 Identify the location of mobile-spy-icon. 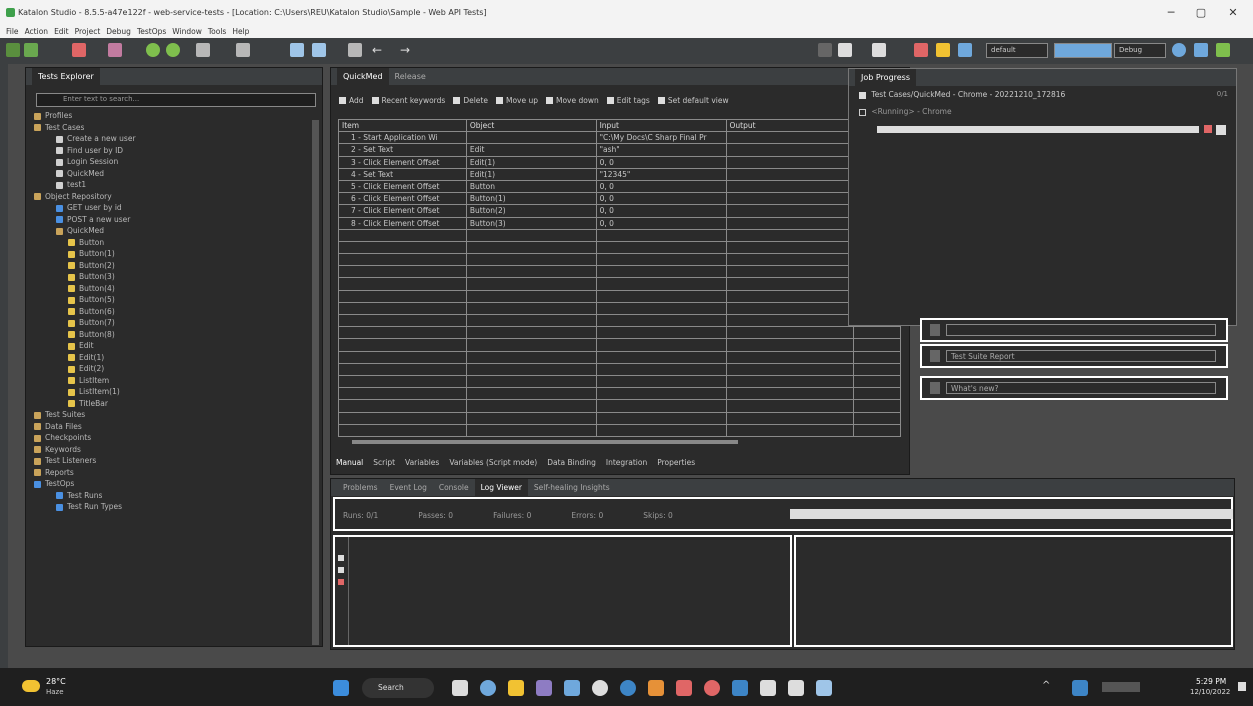
(203, 50).